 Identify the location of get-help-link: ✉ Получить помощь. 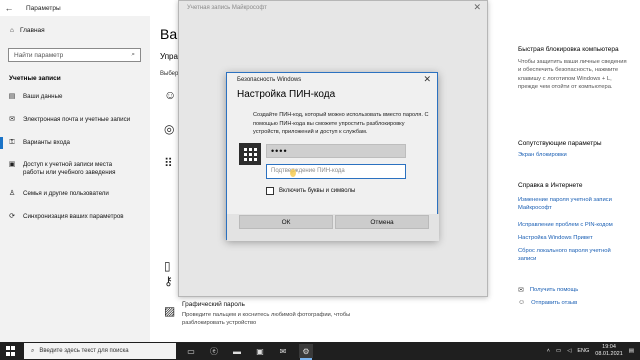
(548, 290).